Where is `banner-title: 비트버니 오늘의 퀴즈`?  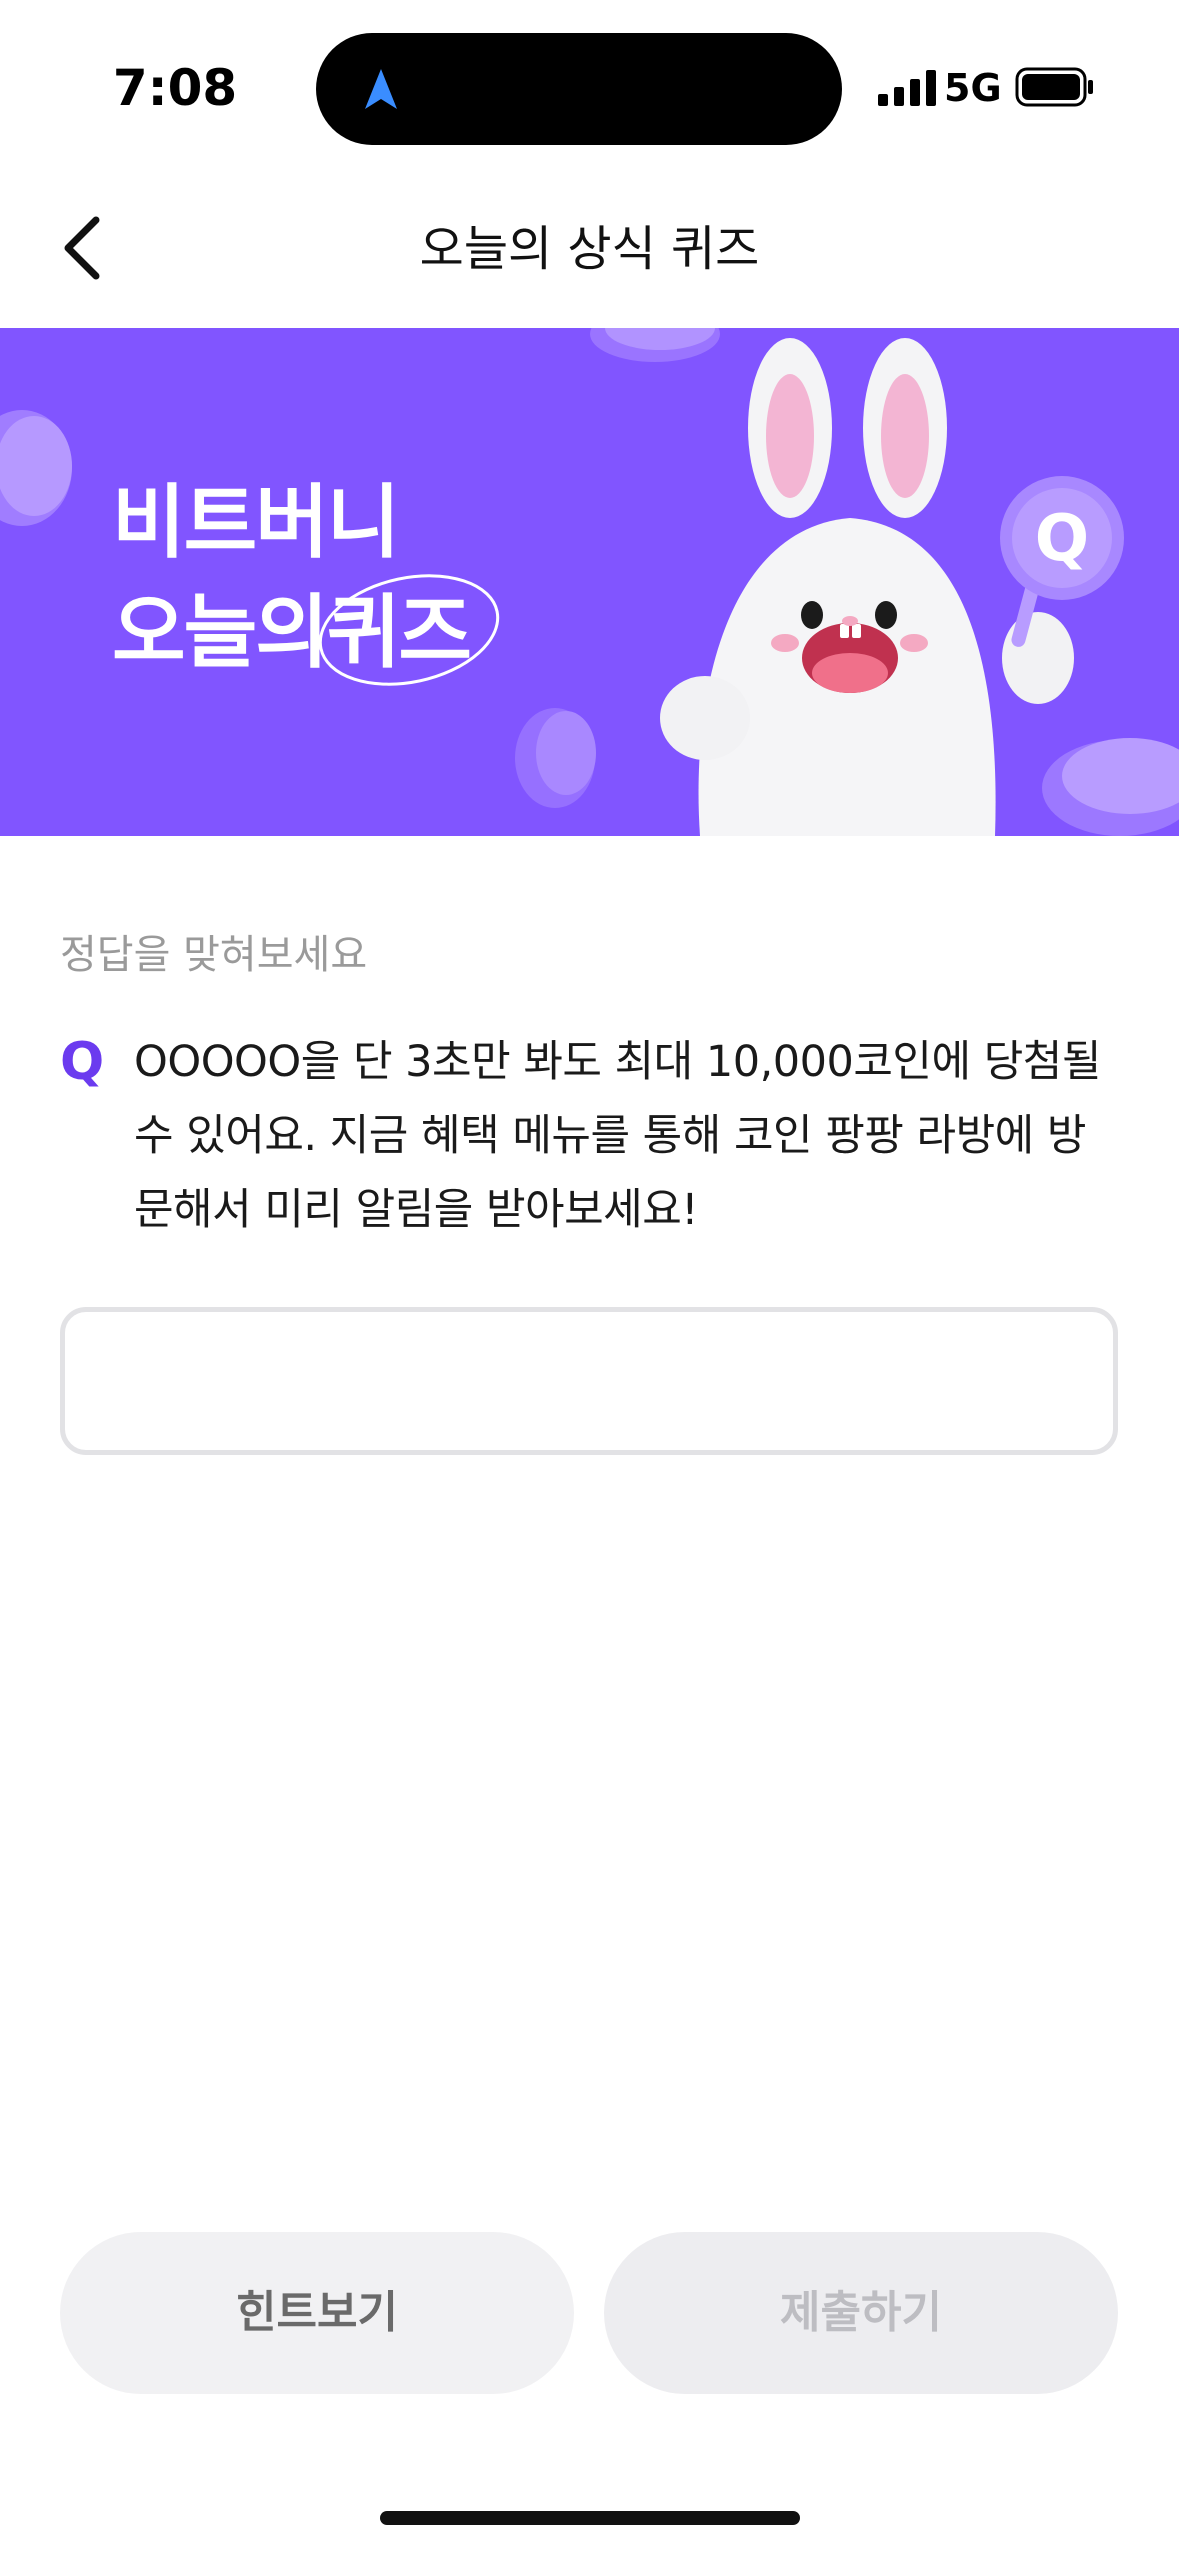
banner-title: 비트버니 오늘의 퀴즈 is located at coordinates (306, 578).